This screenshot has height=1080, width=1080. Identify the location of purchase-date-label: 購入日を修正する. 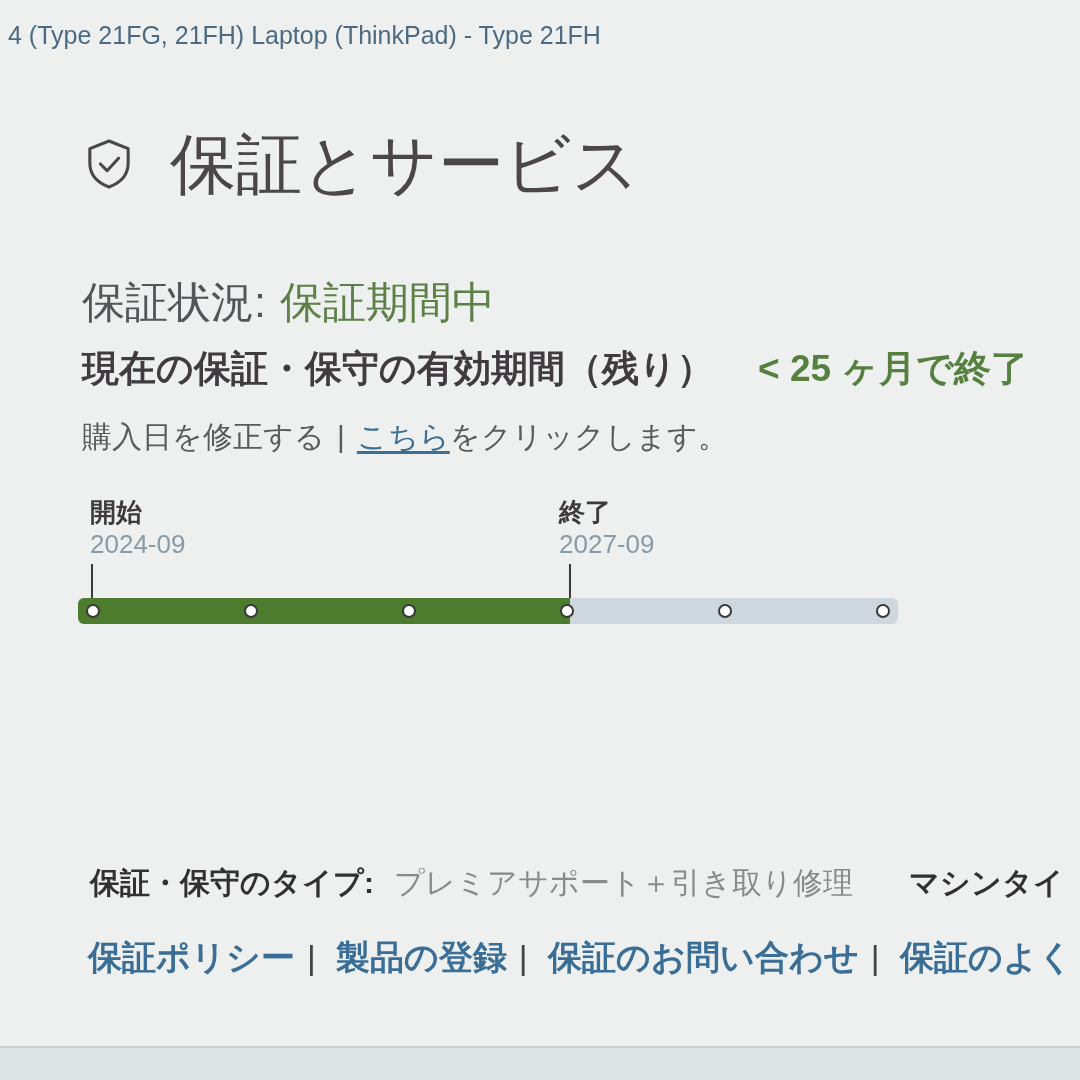
(203, 437).